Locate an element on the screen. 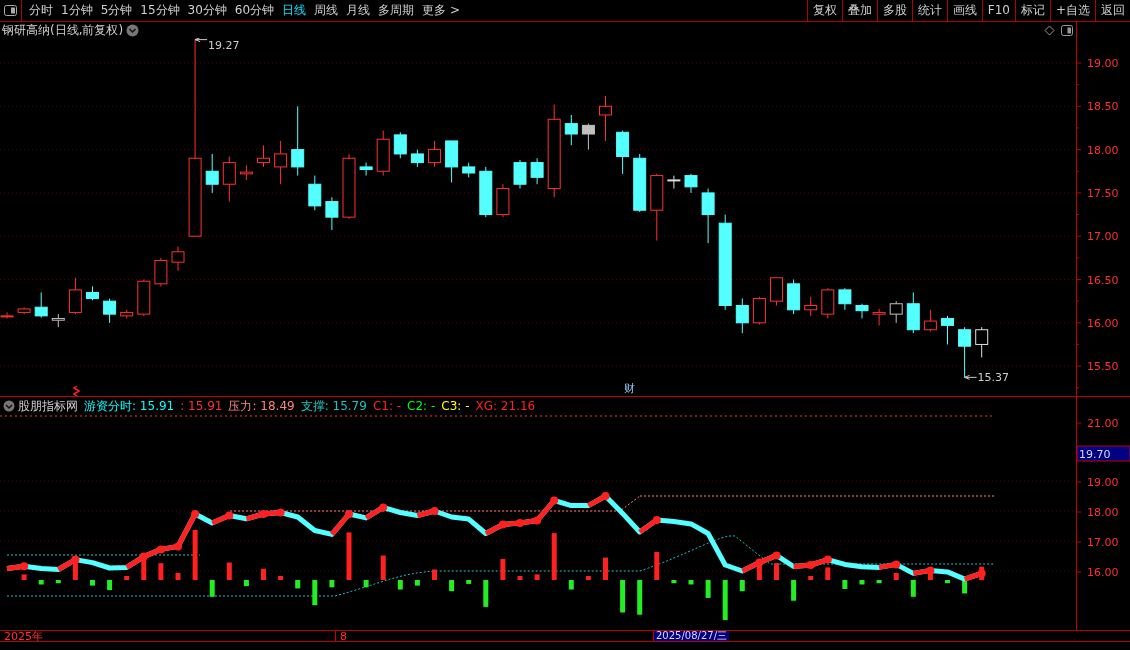 The image size is (1130, 650). period-tab: 分时 is located at coordinates (41, 10).